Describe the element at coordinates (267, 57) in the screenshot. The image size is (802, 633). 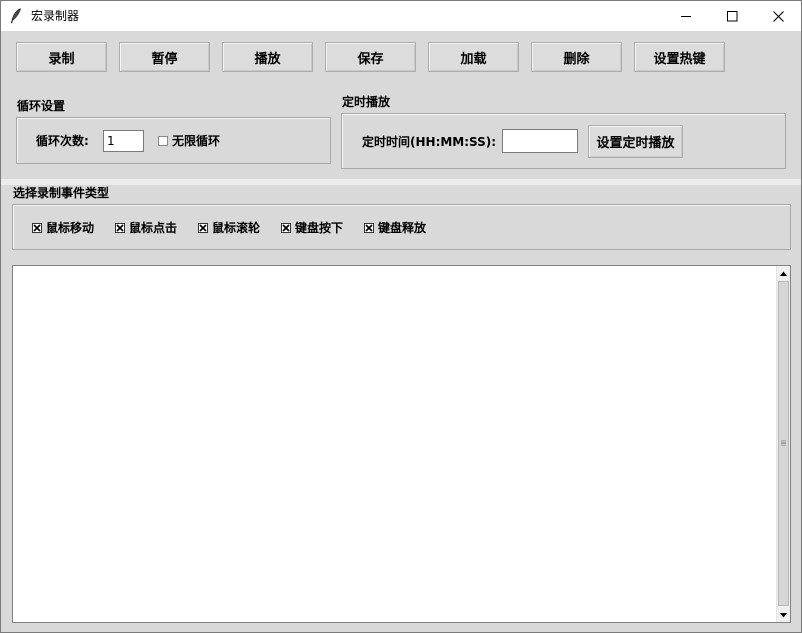
I see `play-button: 播放` at that location.